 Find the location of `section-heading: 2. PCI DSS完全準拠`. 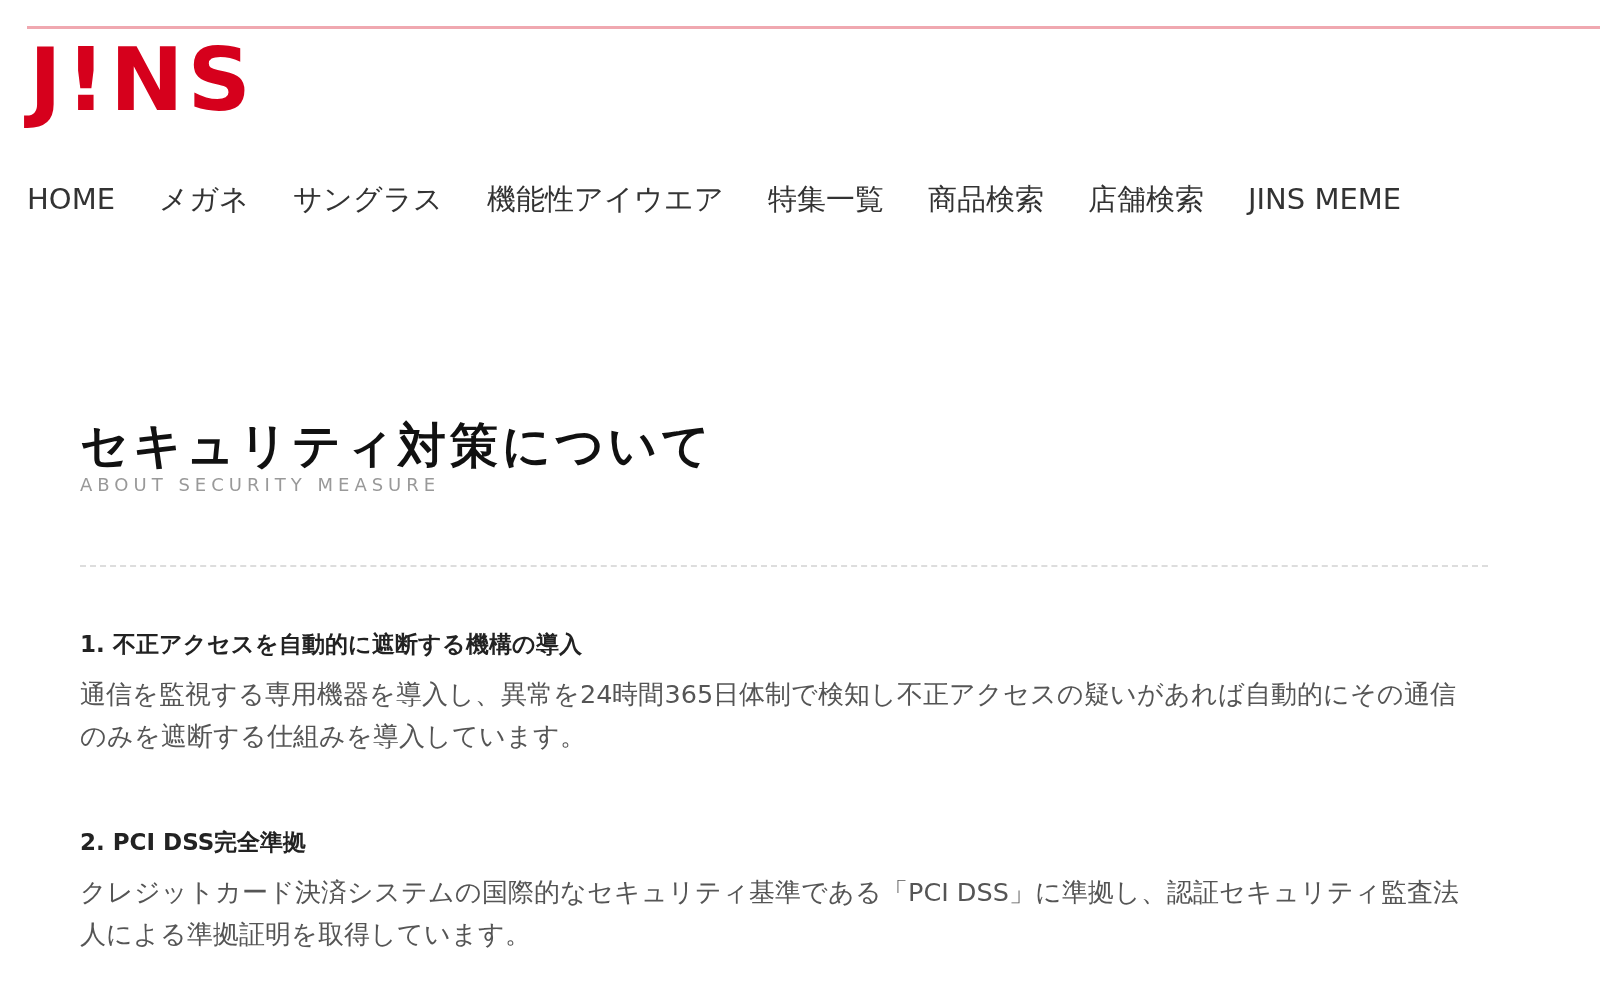

section-heading: 2. PCI DSS完全準拠 is located at coordinates (193, 843).